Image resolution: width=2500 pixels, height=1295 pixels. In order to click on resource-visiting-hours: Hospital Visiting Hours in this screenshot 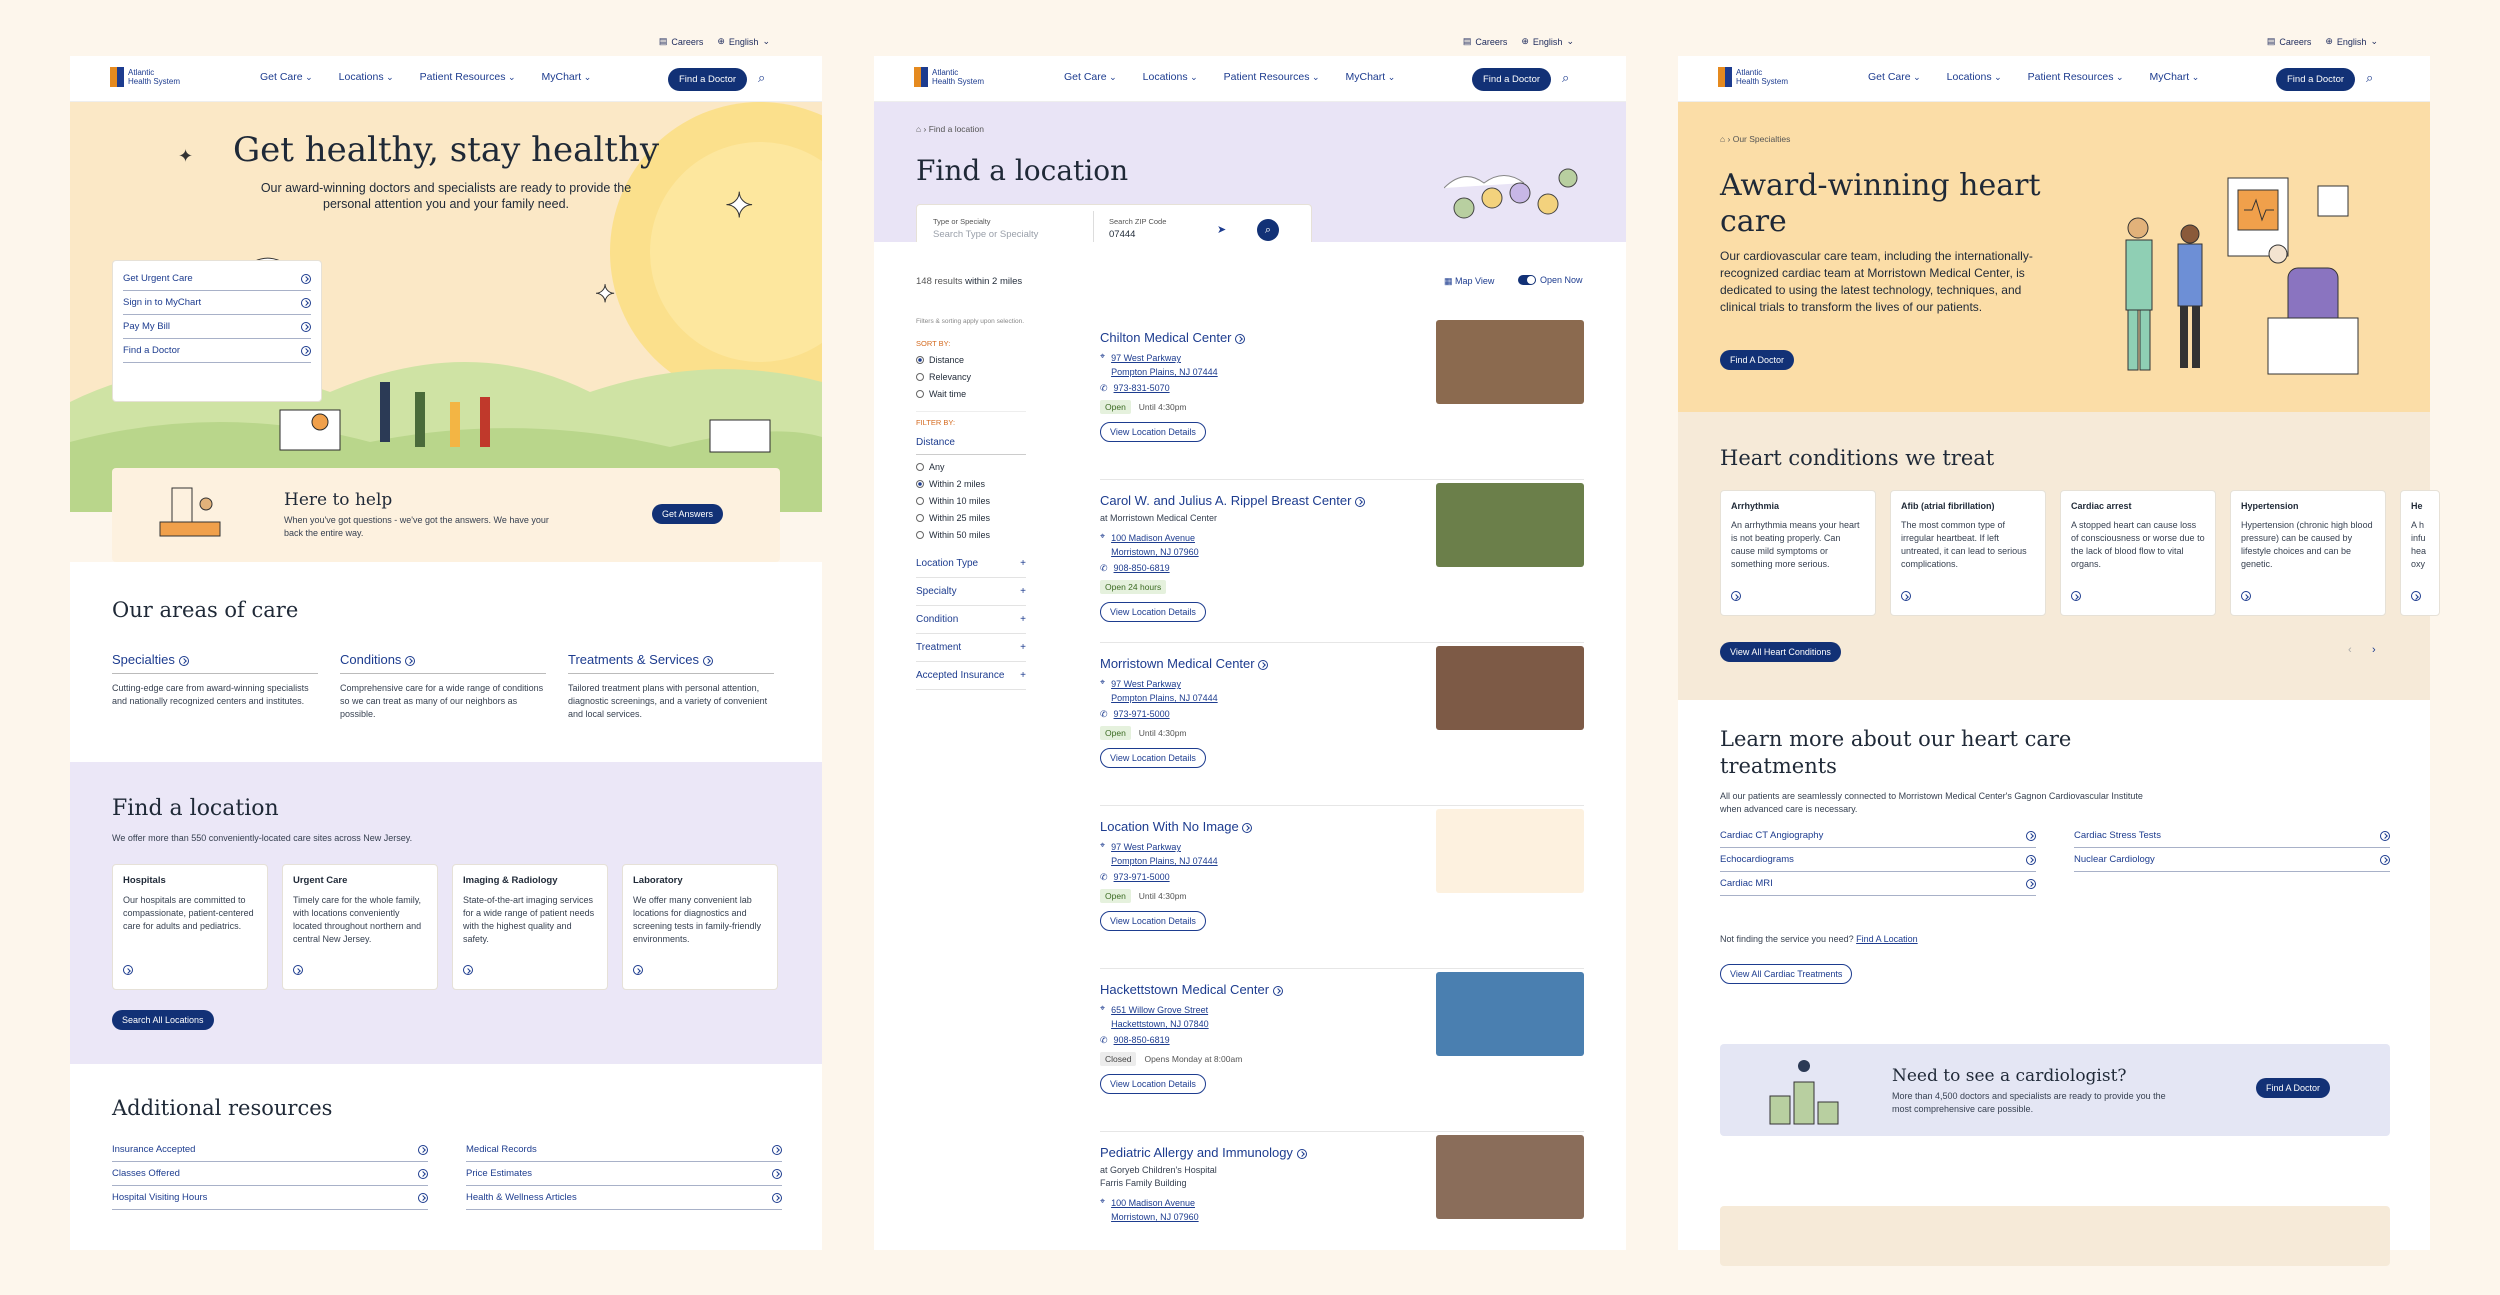, I will do `click(270, 1198)`.